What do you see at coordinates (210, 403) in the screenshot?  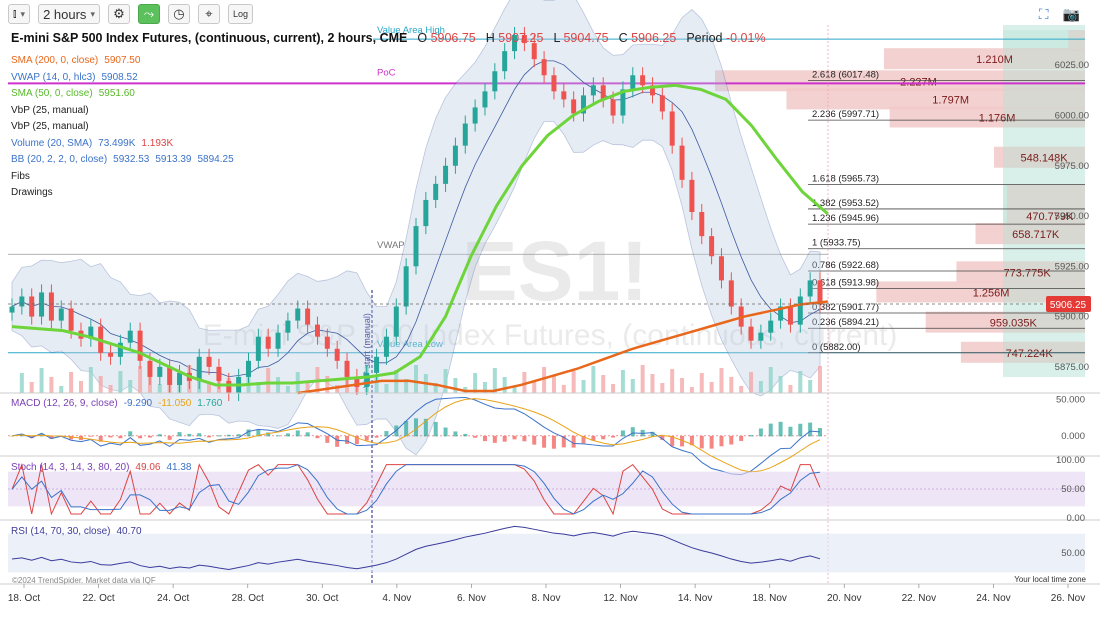 I see `macd-hist-value: 1.760` at bounding box center [210, 403].